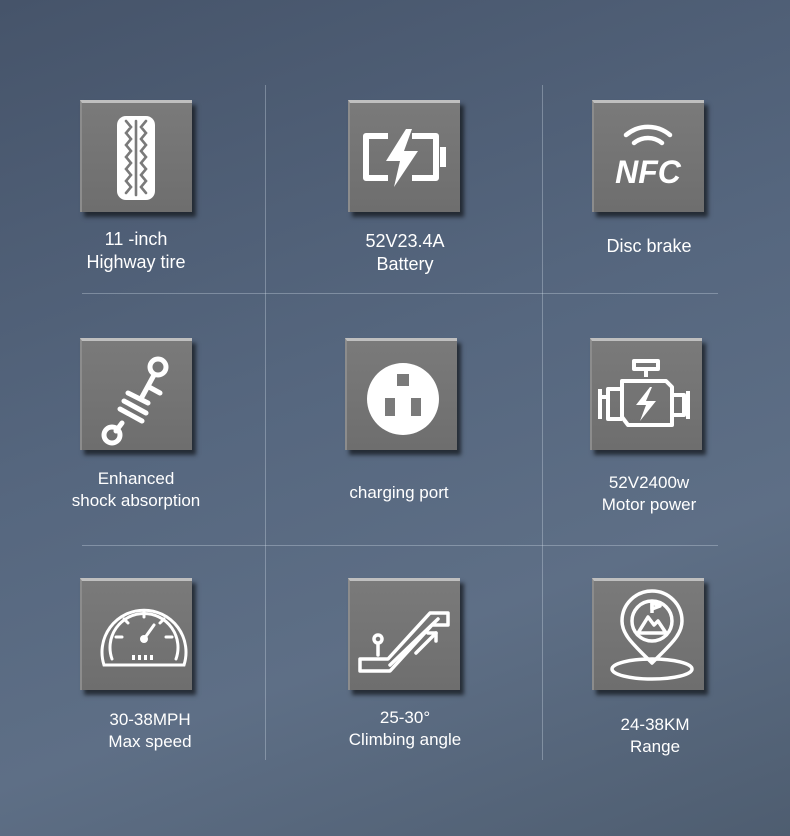 This screenshot has height=836, width=790. I want to click on range-tile, so click(648, 634).